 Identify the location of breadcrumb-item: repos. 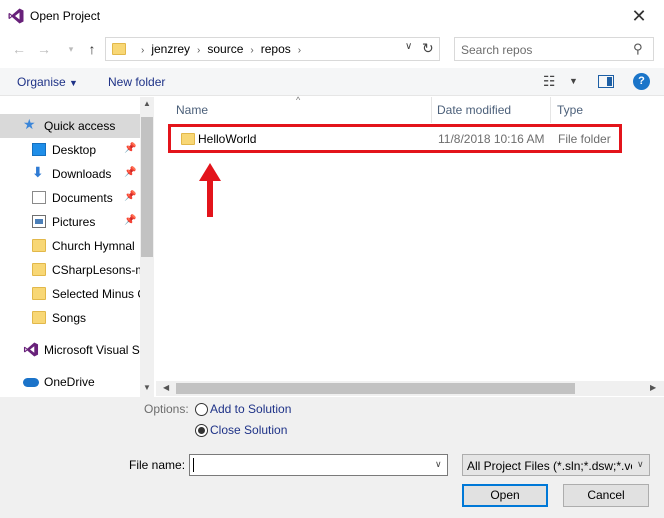
(276, 49).